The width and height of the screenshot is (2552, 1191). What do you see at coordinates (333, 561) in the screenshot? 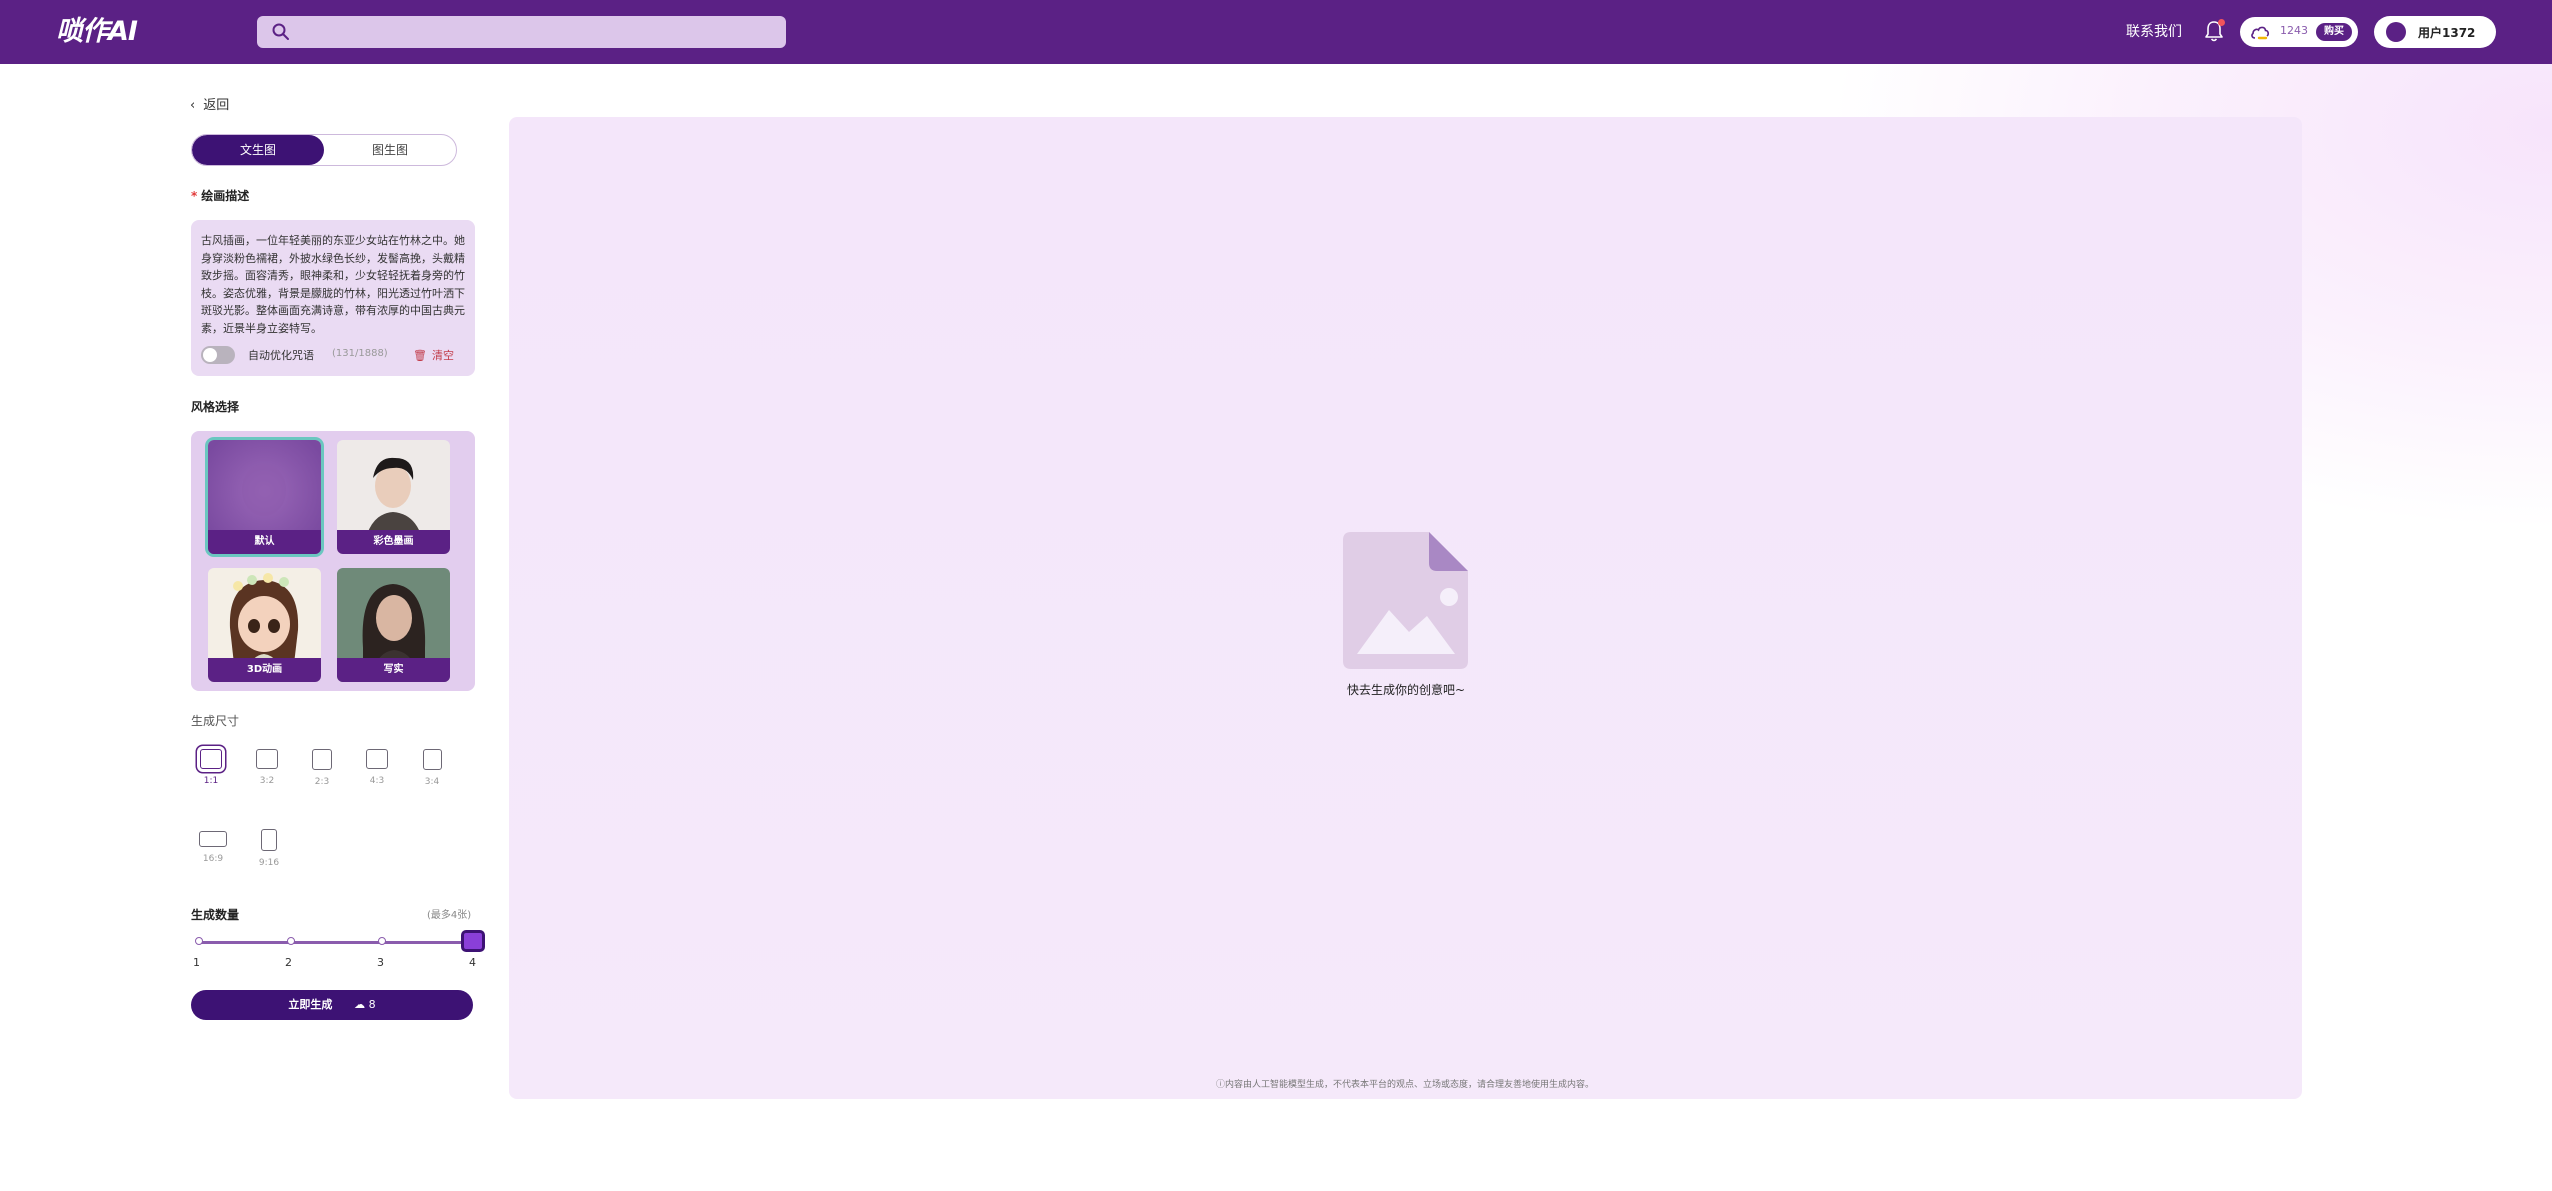
I see `style-grid: 默认 彩色墨画 3D动画 写实` at bounding box center [333, 561].